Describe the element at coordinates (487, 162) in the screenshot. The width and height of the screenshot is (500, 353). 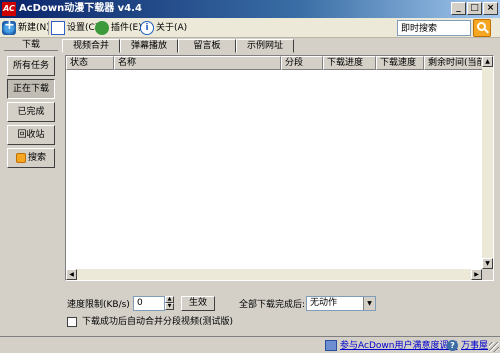
I see `vertical-scrollbar: ▲ ▼` at that location.